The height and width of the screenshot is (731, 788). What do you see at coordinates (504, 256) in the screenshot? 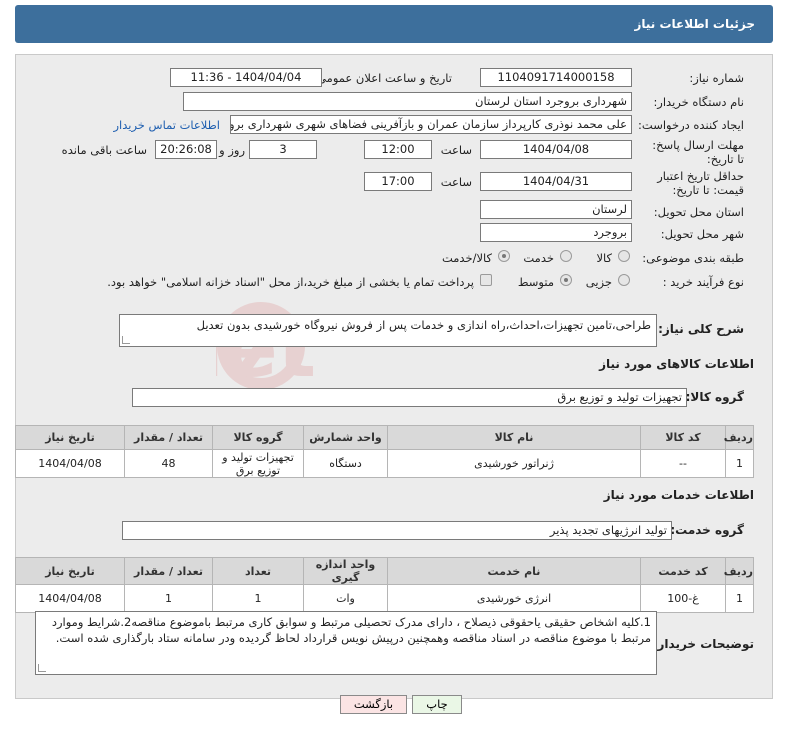
I see `category-radio-goods-service` at bounding box center [504, 256].